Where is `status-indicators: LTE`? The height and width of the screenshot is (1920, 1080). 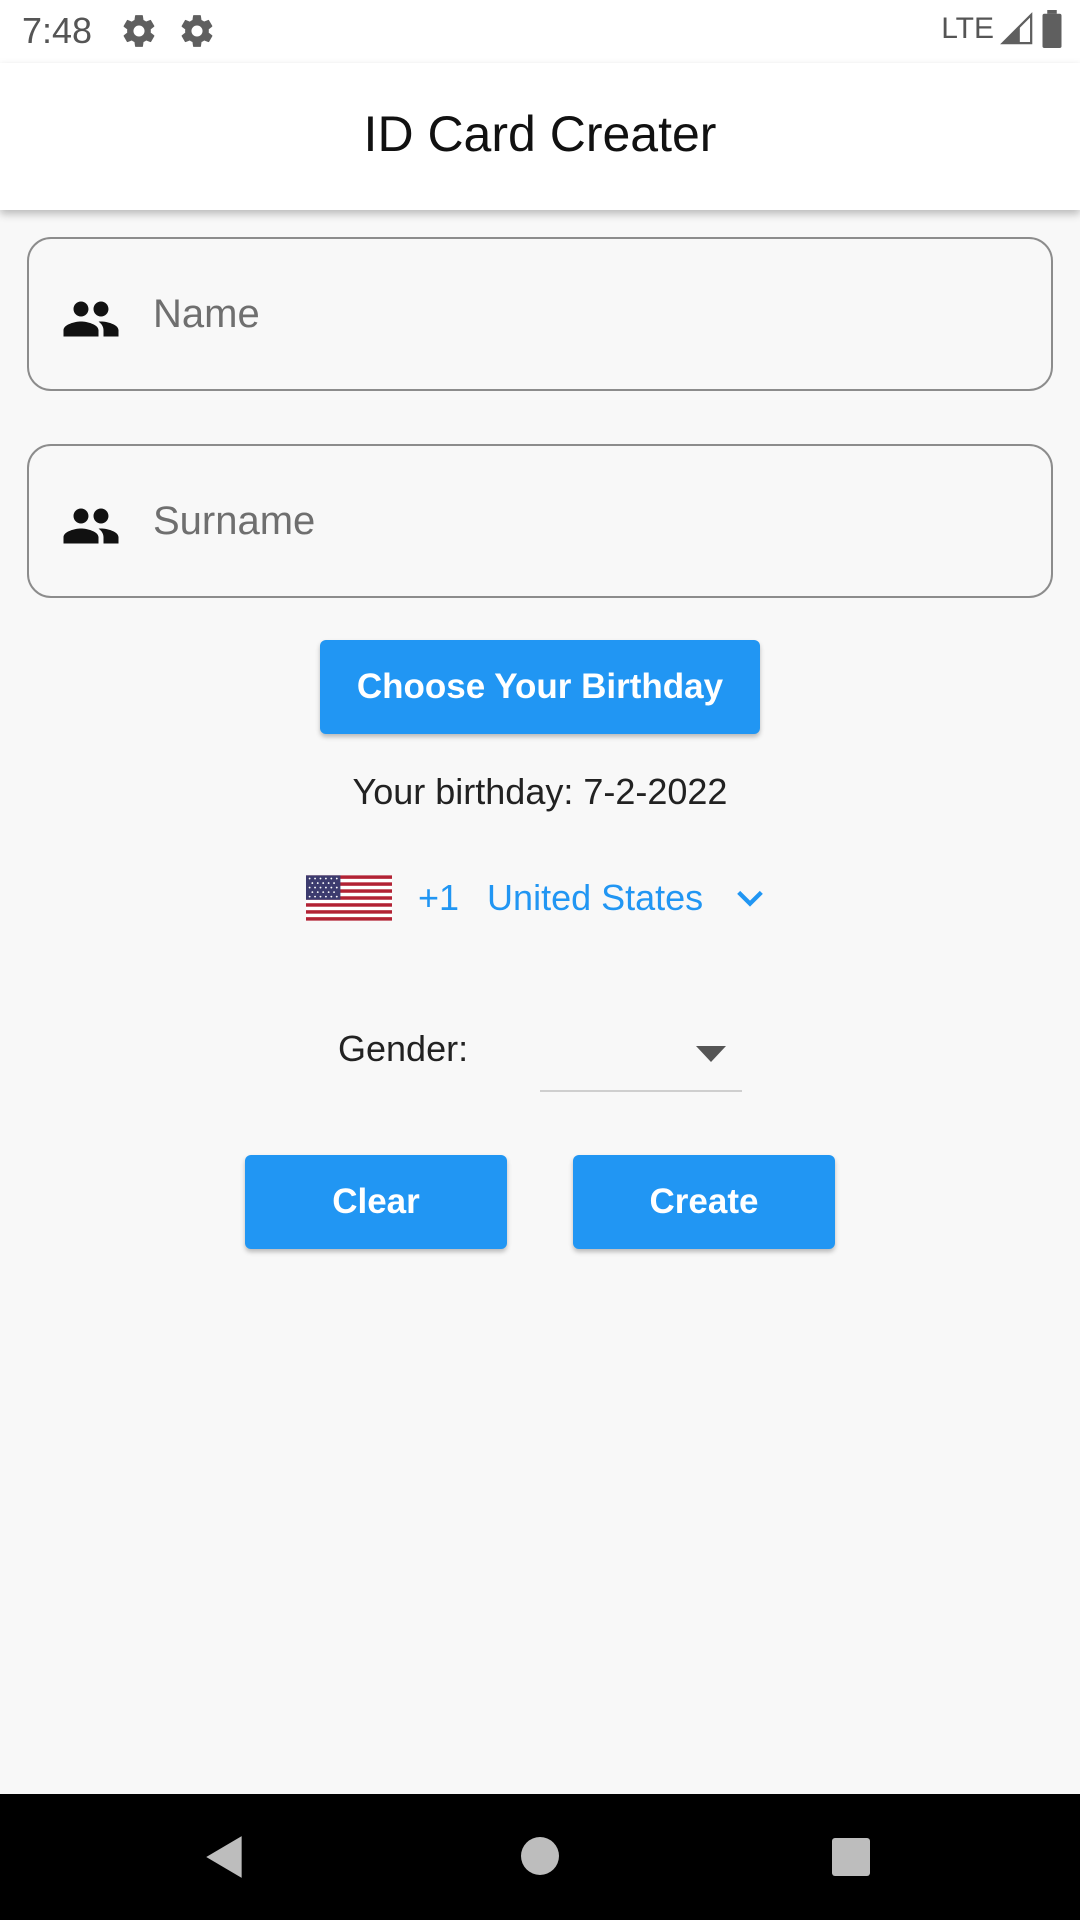 status-indicators: LTE is located at coordinates (1002, 29).